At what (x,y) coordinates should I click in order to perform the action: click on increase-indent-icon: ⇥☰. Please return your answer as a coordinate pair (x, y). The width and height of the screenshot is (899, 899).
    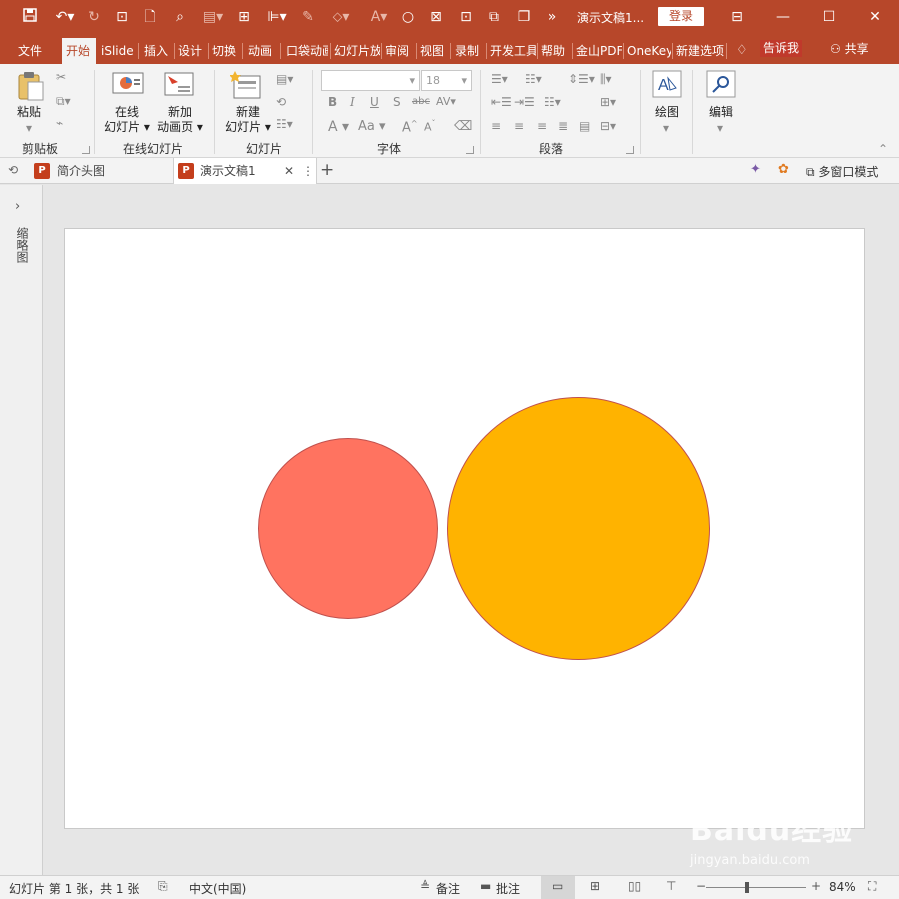
    Looking at the image, I should click on (524, 102).